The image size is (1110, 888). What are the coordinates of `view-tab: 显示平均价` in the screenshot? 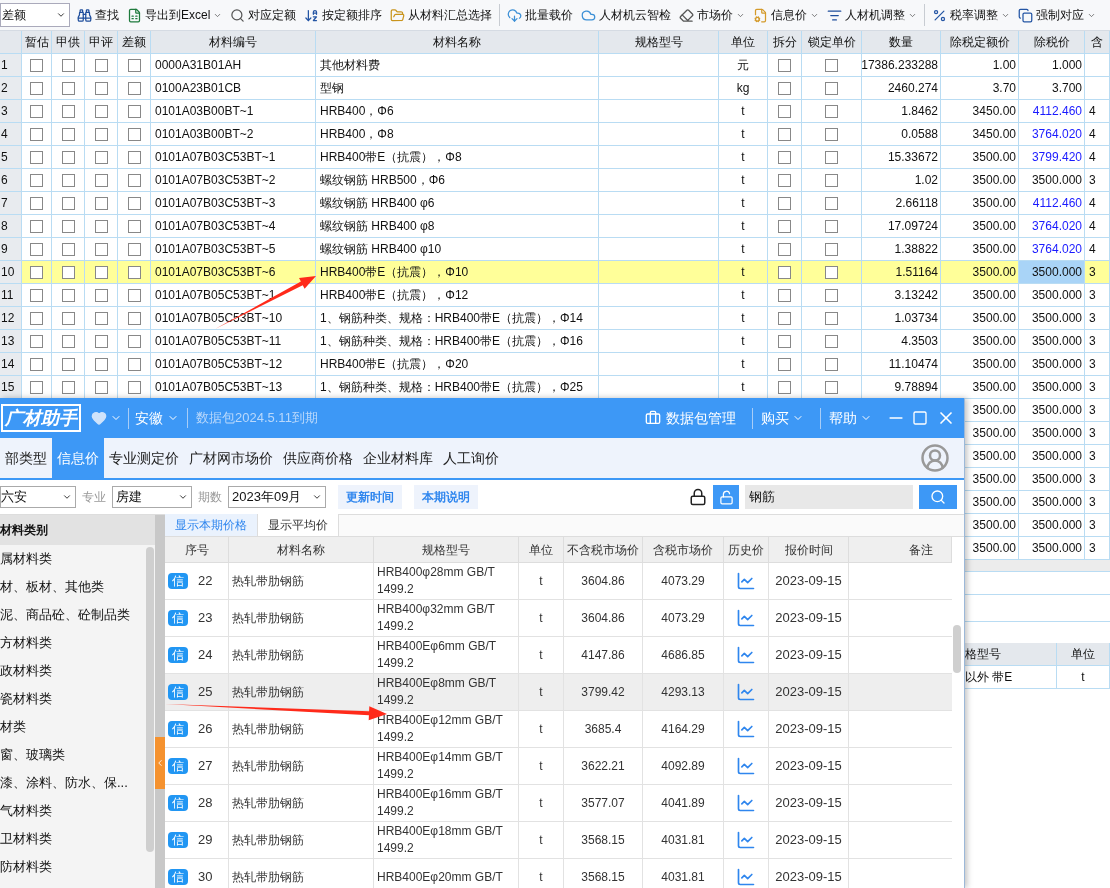 It's located at (298, 525).